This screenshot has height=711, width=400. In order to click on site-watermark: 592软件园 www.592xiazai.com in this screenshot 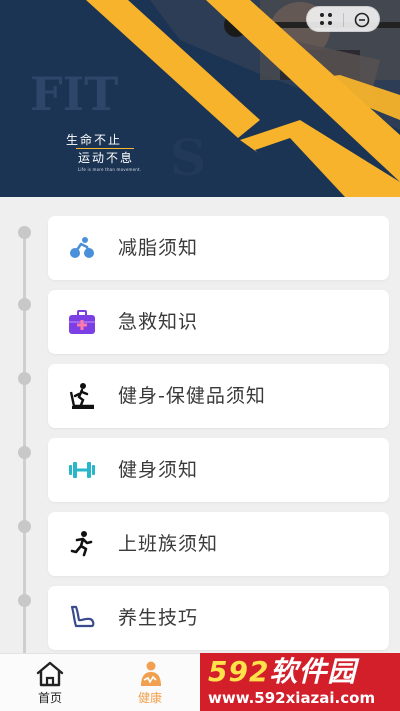, I will do `click(300, 682)`.